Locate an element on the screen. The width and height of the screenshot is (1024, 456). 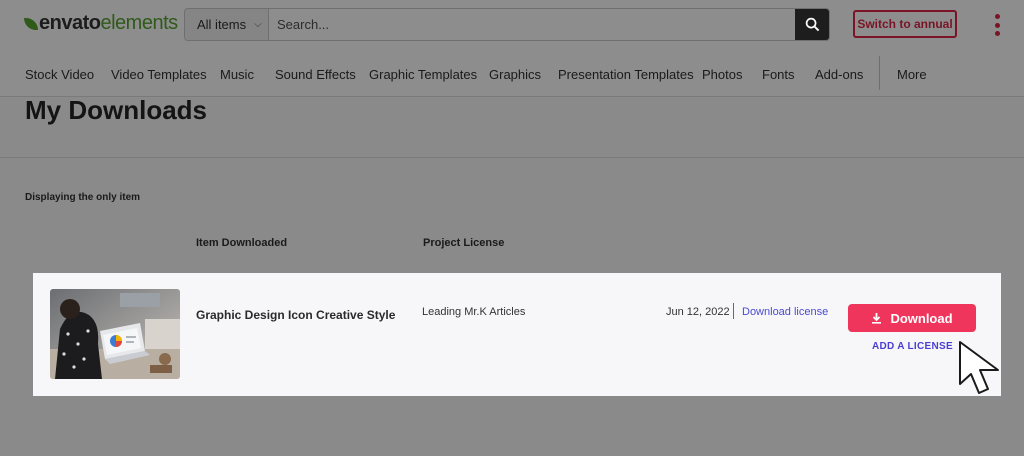
envato-logo: envato elements is located at coordinates (100, 23).